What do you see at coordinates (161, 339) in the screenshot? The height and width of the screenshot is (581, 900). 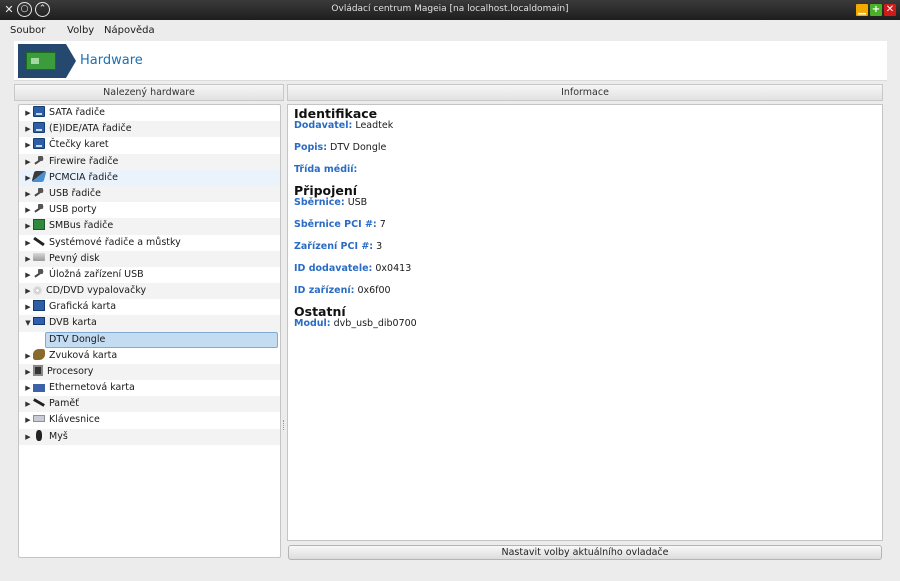 I see `tree-item-dtv-dongle: DTV Dongle` at bounding box center [161, 339].